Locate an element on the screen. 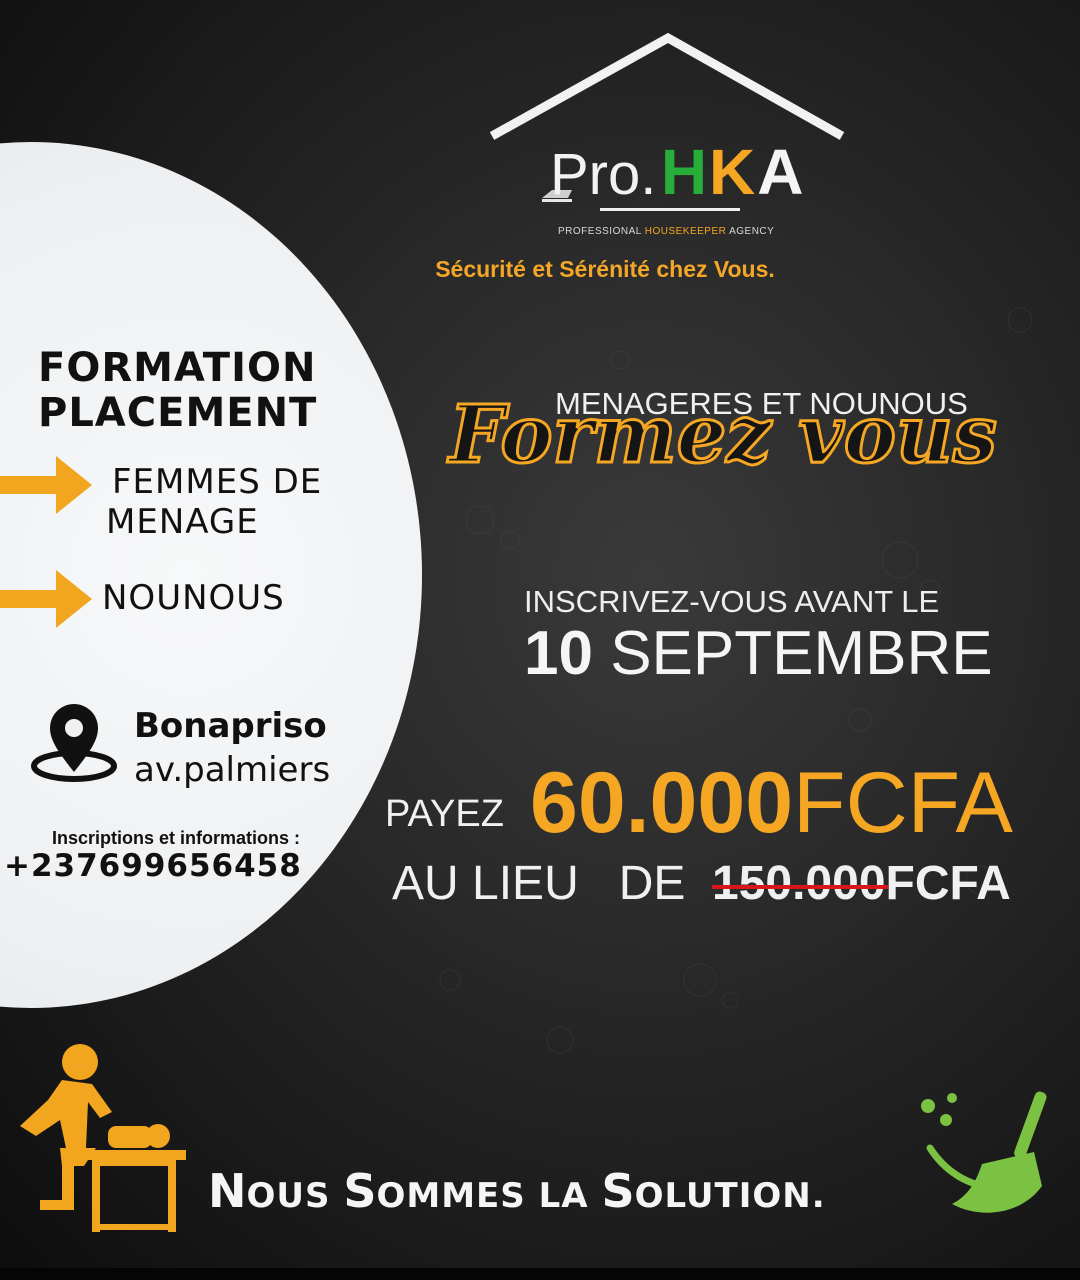 This screenshot has width=1080, height=1280. logo-wordmark: Pro. HKA is located at coordinates (677, 172).